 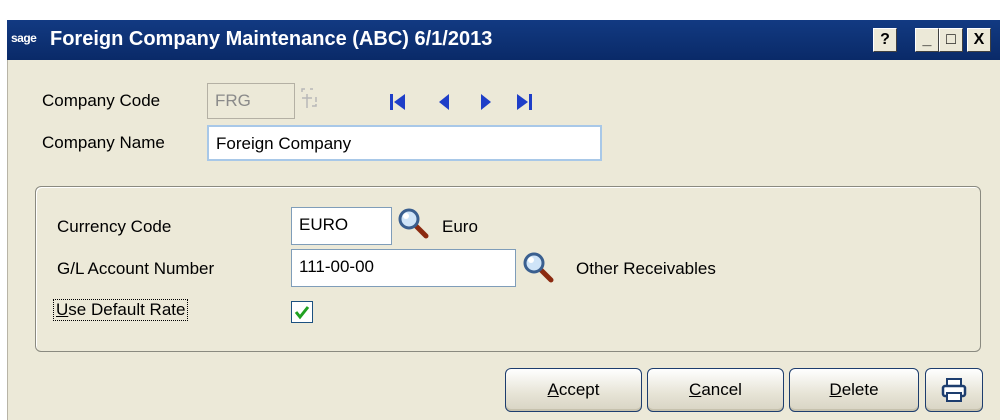 I want to click on checkmark-icon, so click(x=302, y=313).